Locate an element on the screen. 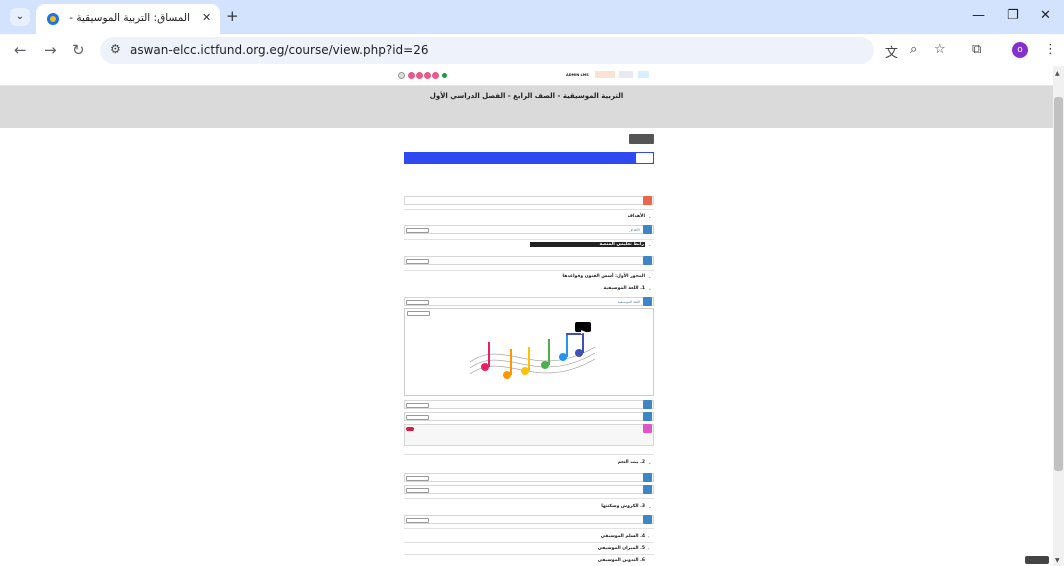 Image resolution: width=1064 pixels, height=566 pixels. restore-icon: ❐ is located at coordinates (1013, 15).